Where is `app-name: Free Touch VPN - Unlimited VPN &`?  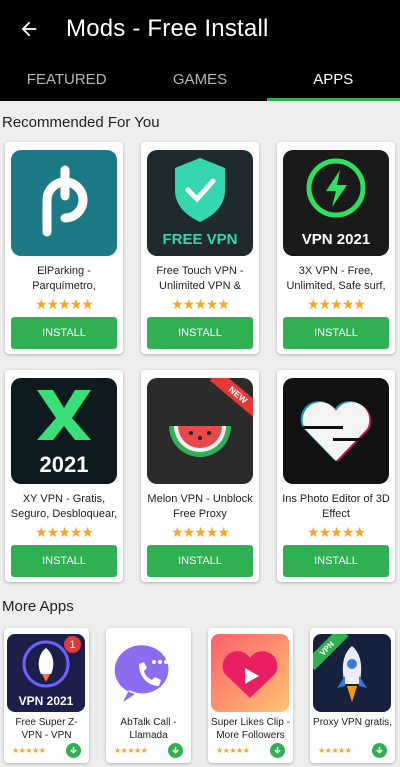
app-name: Free Touch VPN - Unlimited VPN & is located at coordinates (200, 278).